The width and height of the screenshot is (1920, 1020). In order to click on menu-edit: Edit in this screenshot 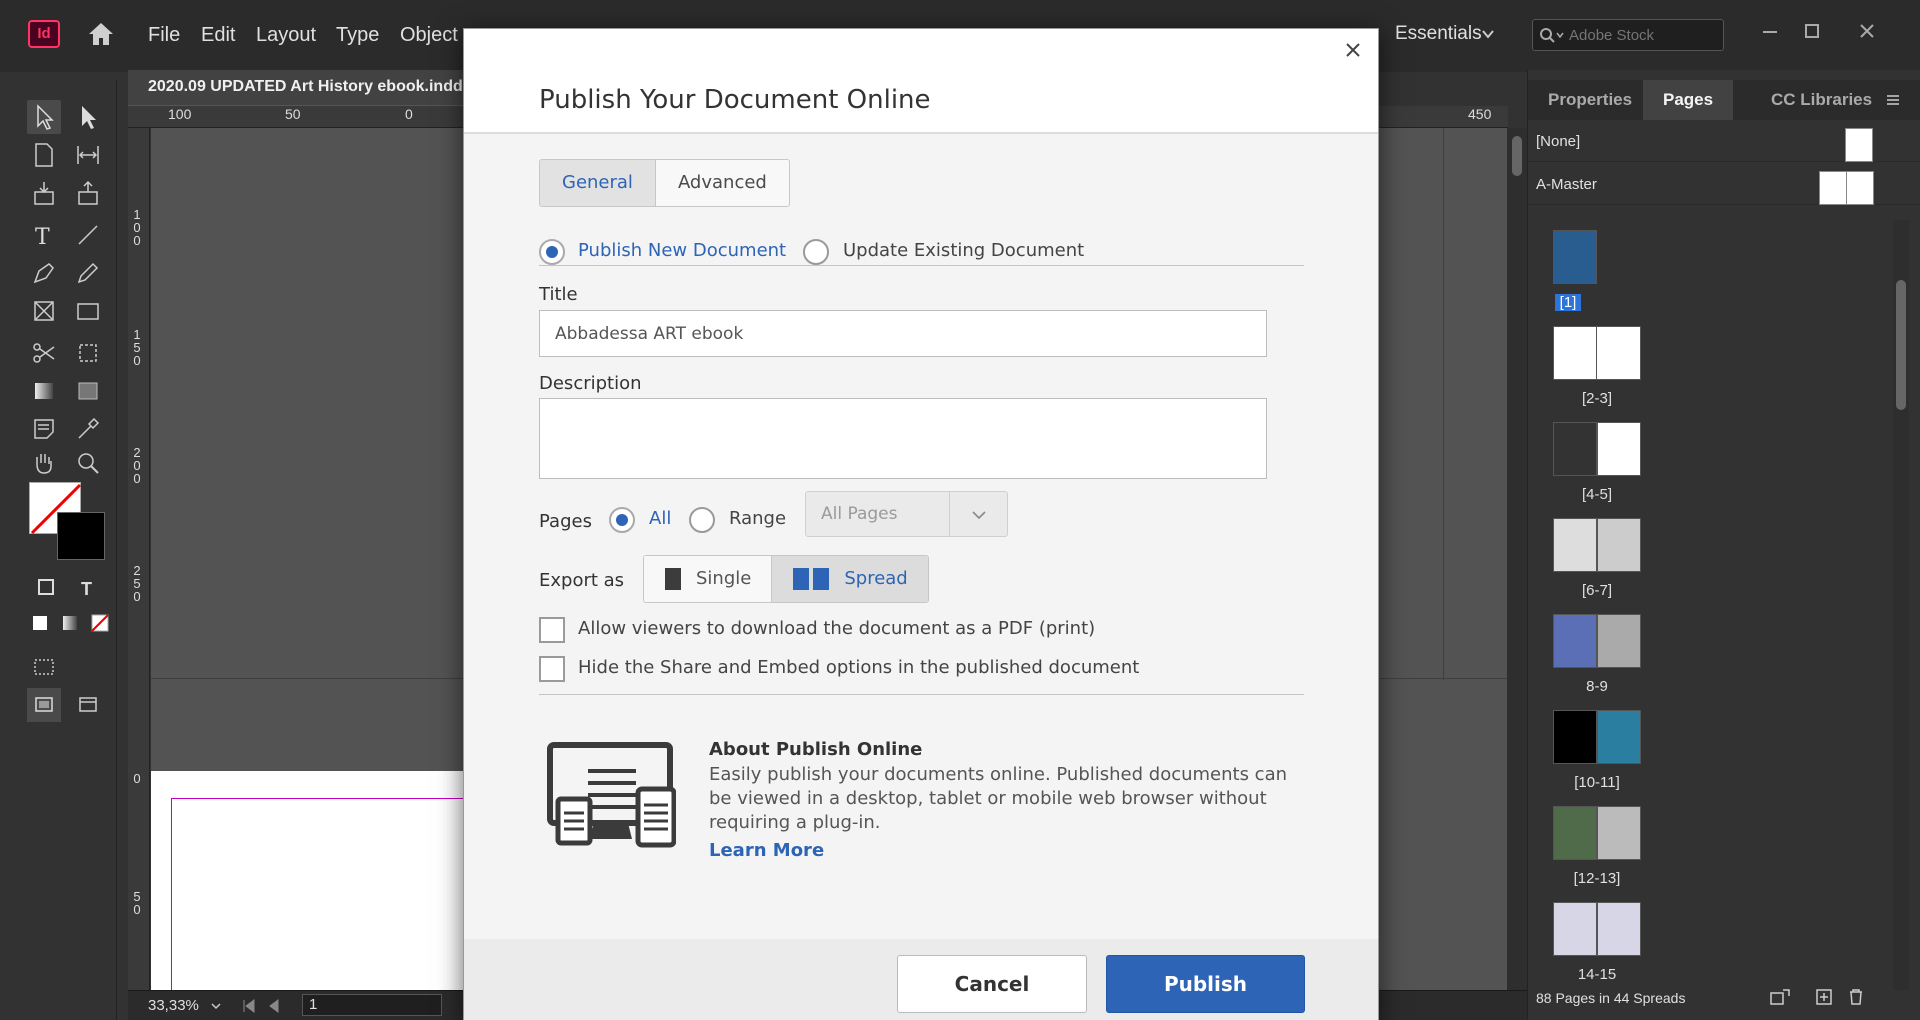, I will do `click(218, 35)`.